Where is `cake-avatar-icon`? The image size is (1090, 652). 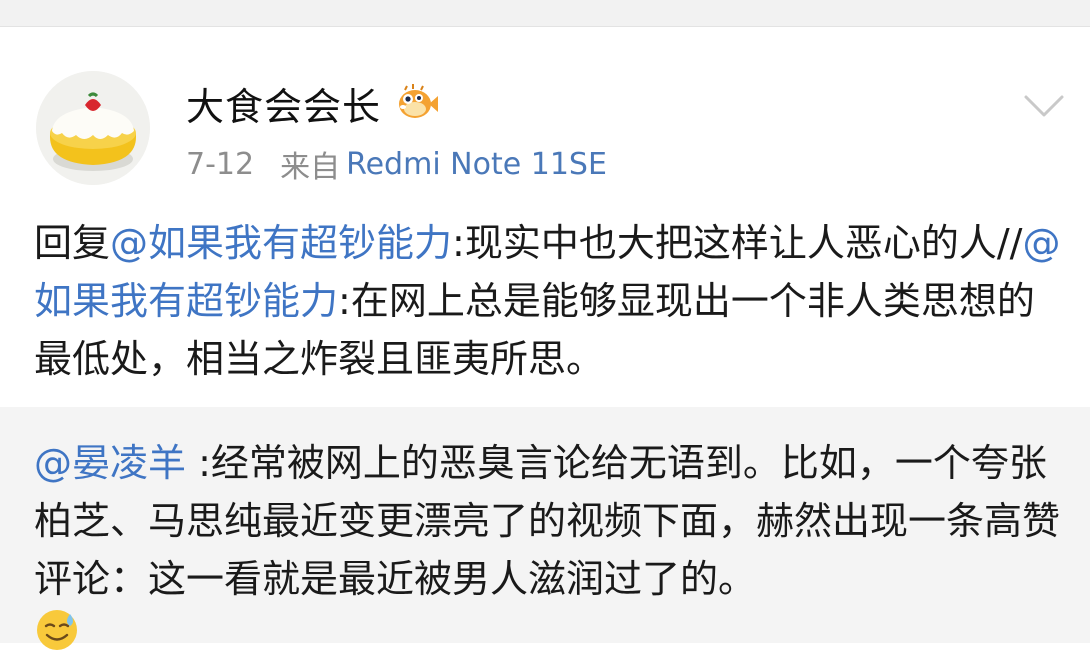
cake-avatar-icon is located at coordinates (93, 128).